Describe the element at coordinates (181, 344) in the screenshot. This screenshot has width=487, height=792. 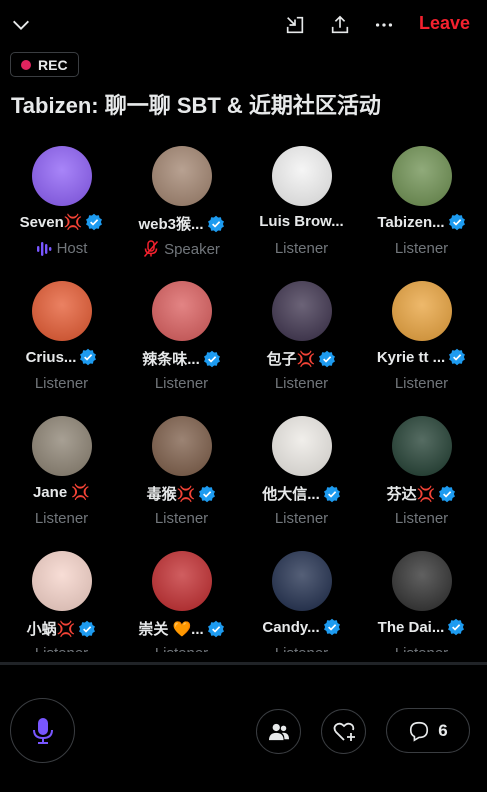
I see `participant-tile: 辣条味... Listener` at that location.